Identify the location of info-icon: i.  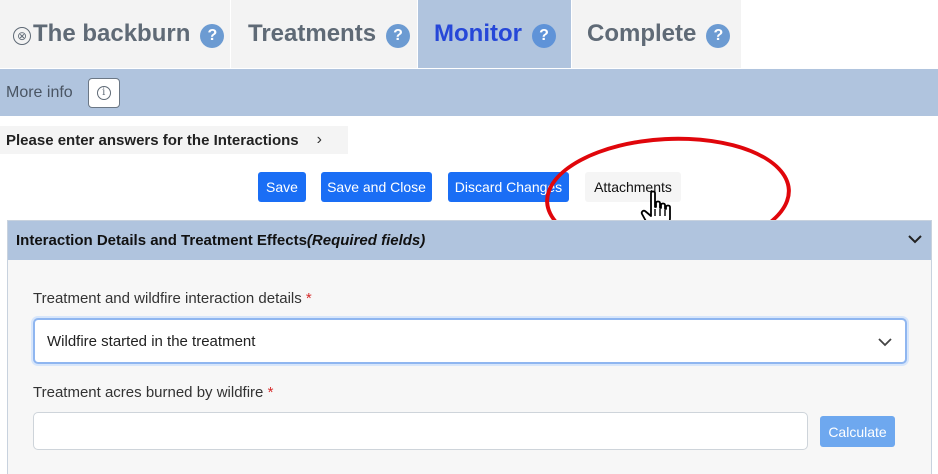
(103, 92).